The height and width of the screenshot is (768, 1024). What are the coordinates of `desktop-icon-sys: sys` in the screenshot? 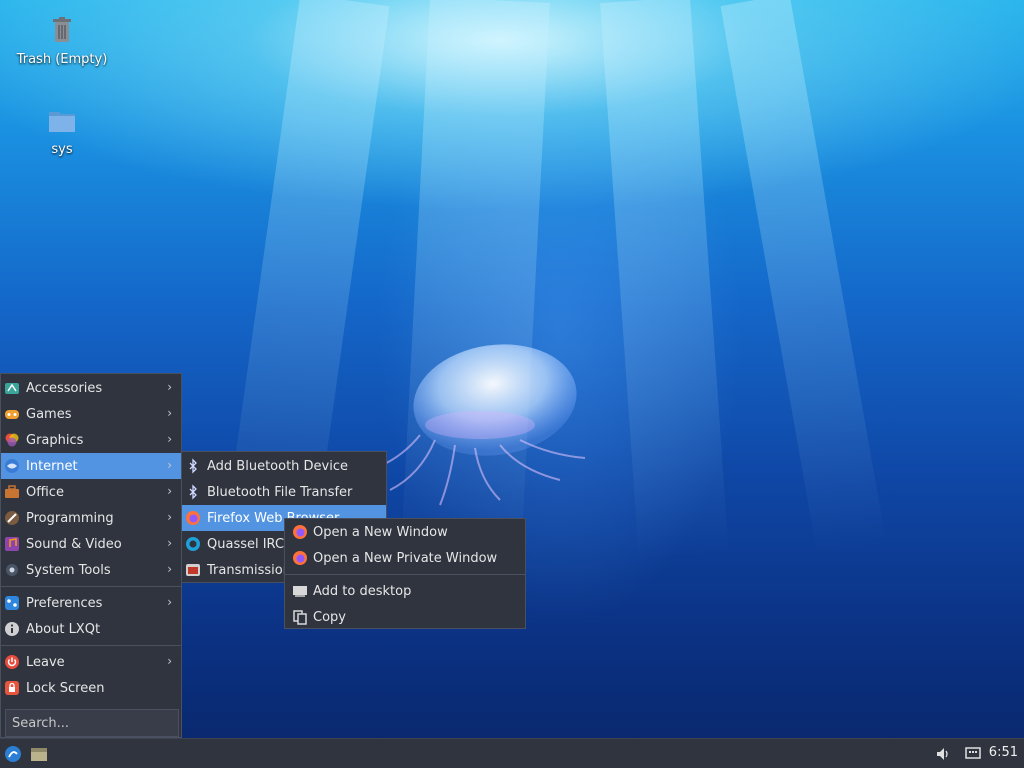 It's located at (62, 130).